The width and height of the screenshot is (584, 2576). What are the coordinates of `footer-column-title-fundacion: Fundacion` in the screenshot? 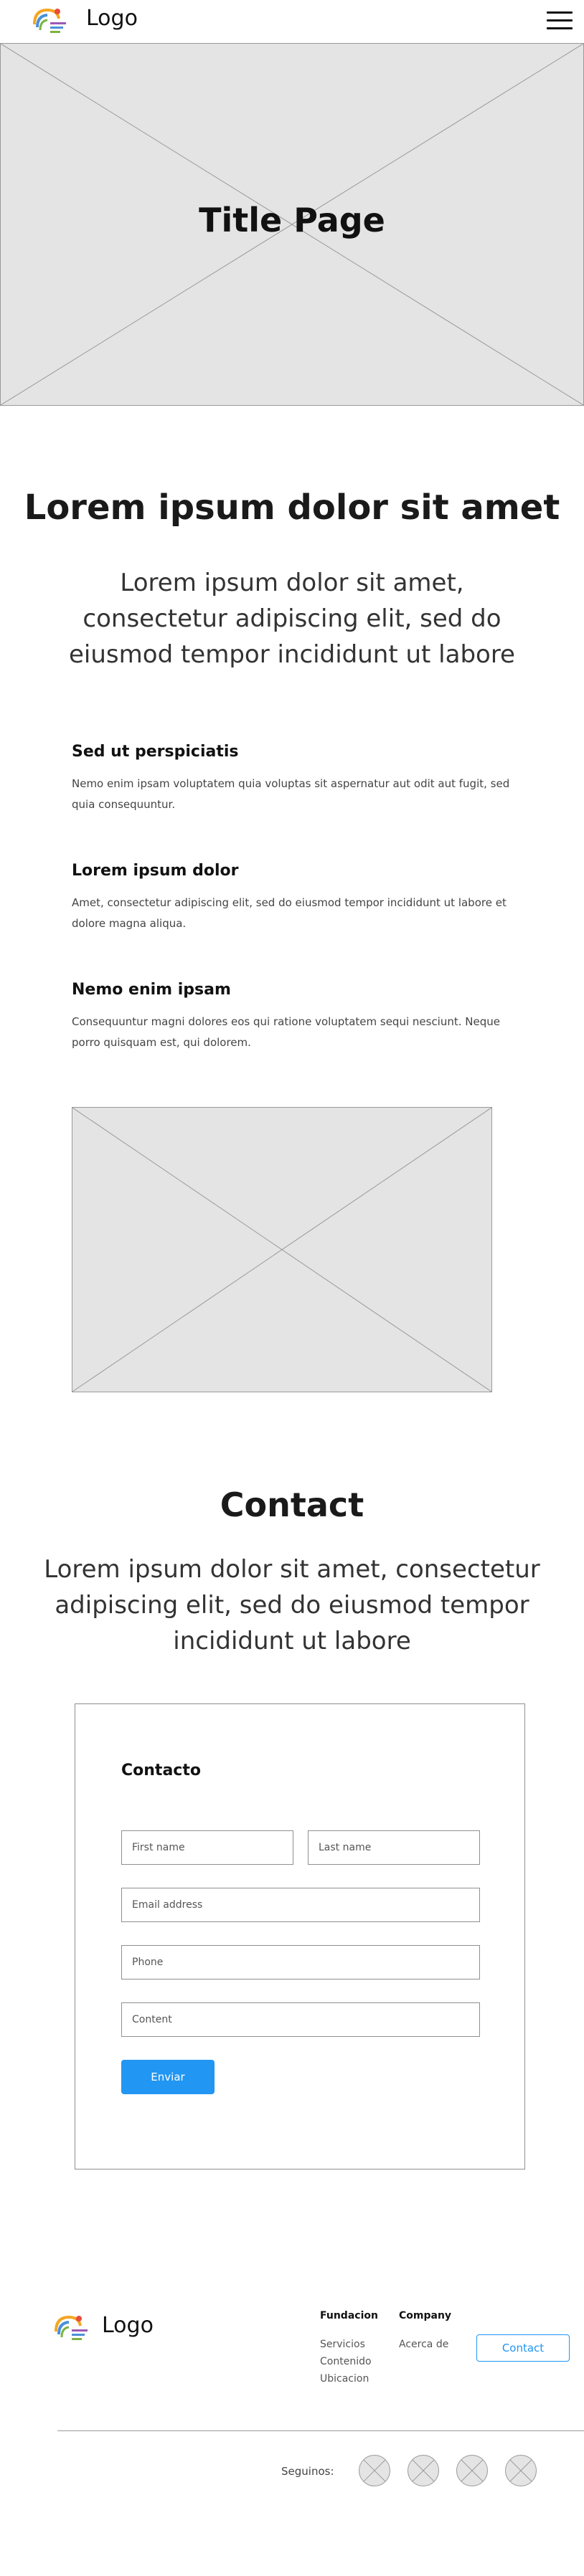 It's located at (349, 2315).